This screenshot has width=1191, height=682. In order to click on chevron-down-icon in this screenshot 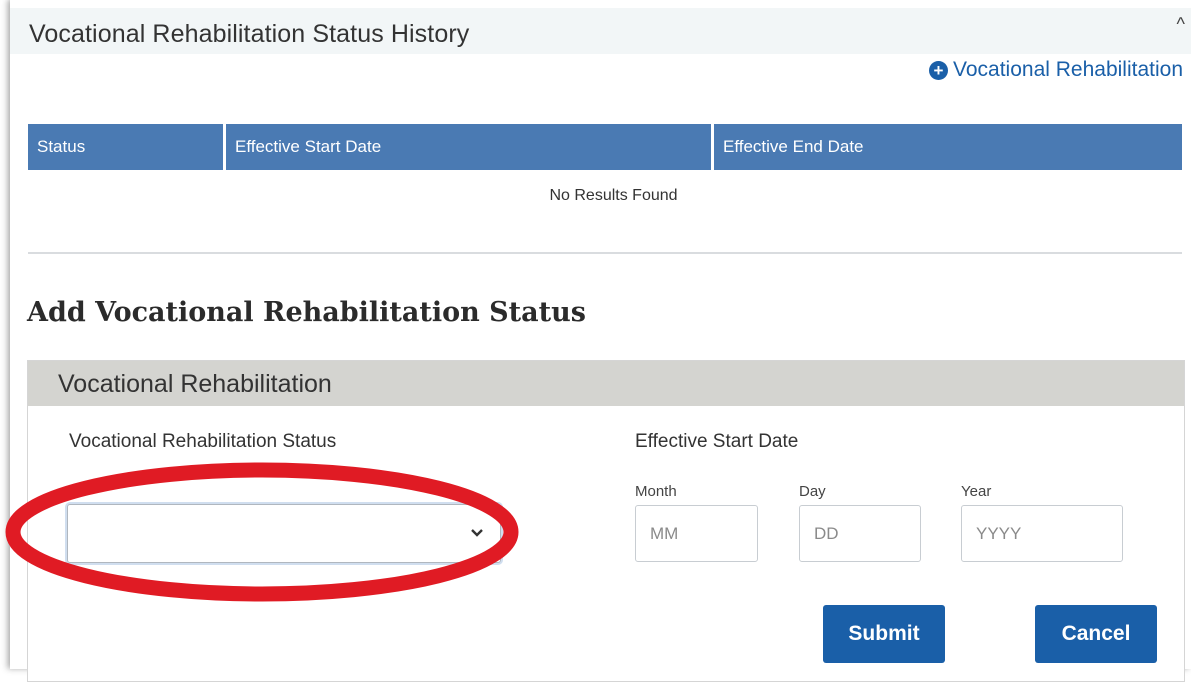, I will do `click(477, 532)`.